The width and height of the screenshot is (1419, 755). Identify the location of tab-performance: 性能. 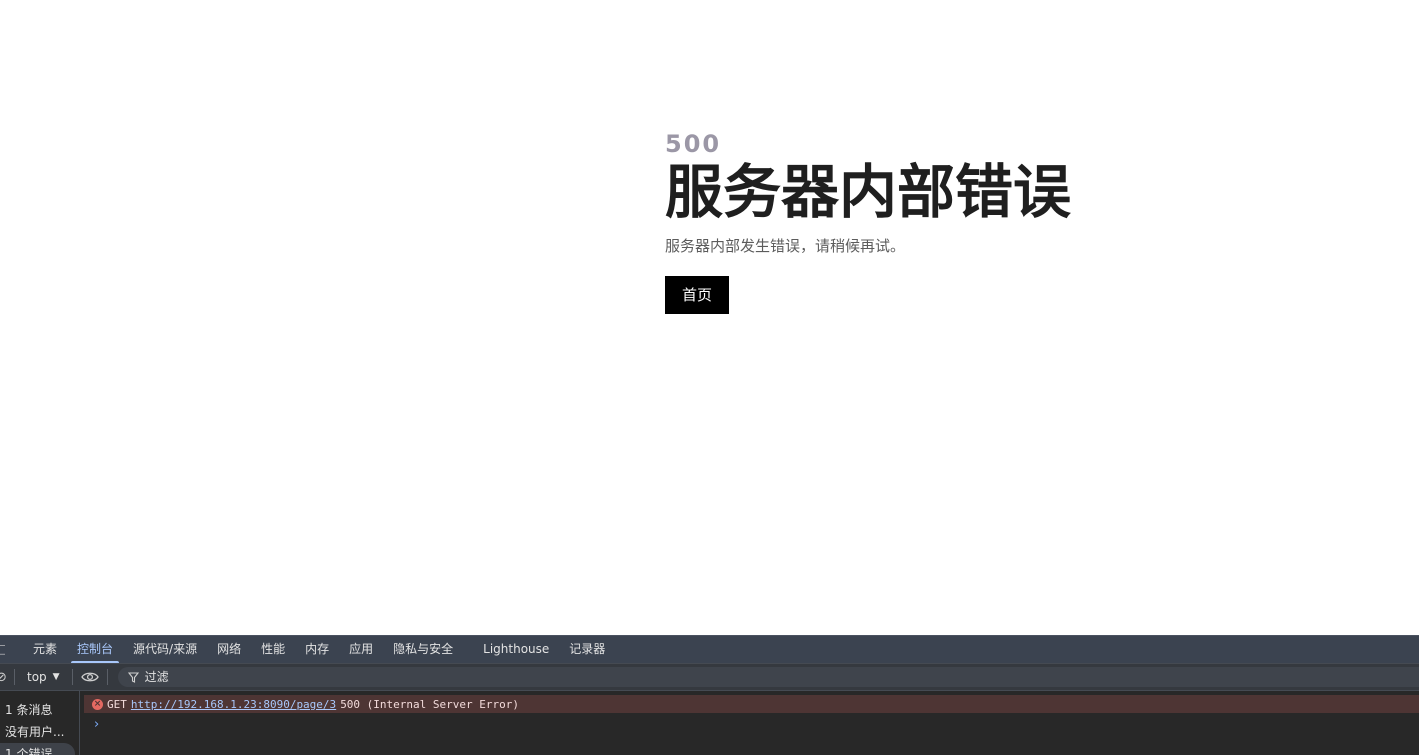
(273, 649).